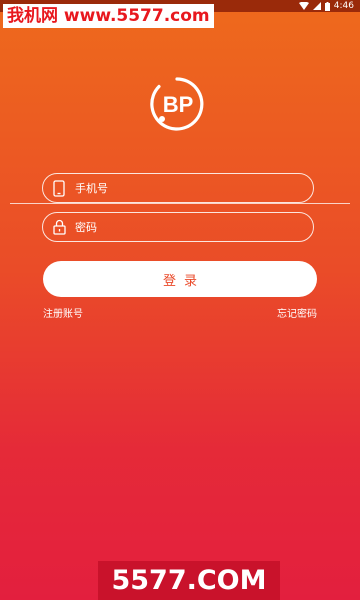 The image size is (360, 600). Describe the element at coordinates (297, 312) in the screenshot. I see `forgot-password-link: 忘记密码` at that location.